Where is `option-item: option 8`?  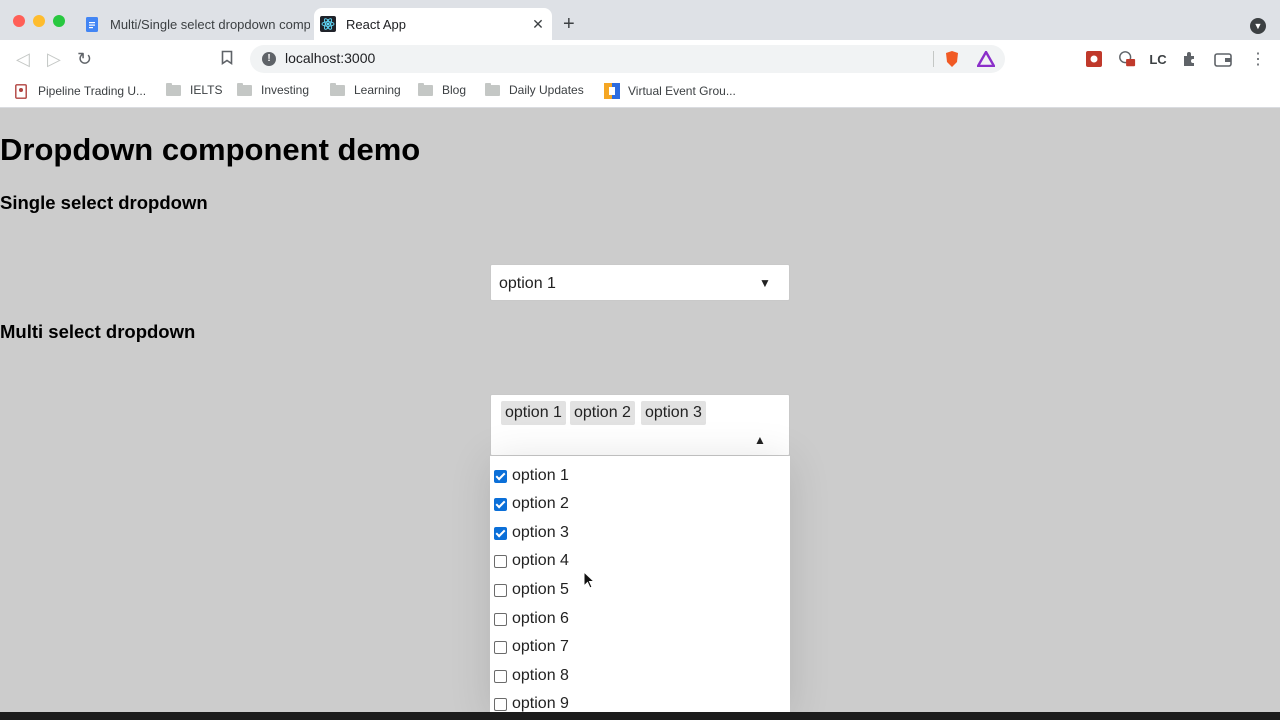
option-item: option 8 is located at coordinates (529, 676).